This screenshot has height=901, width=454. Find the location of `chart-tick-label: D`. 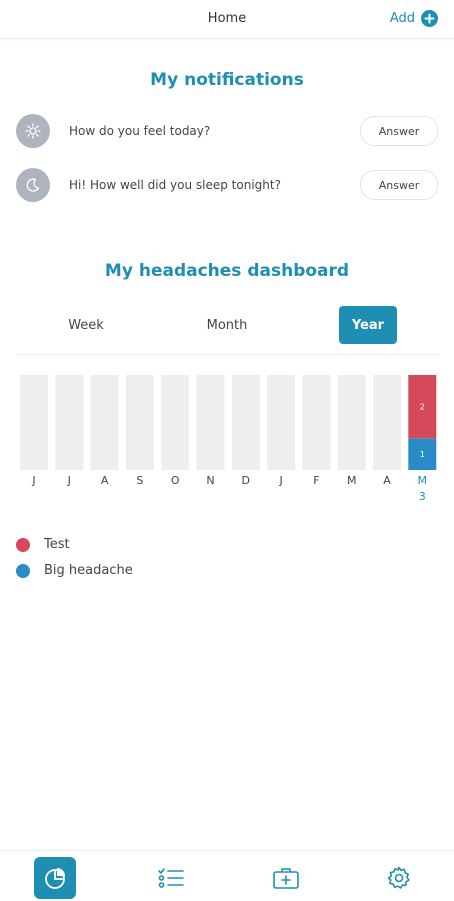

chart-tick-label: D is located at coordinates (246, 480).